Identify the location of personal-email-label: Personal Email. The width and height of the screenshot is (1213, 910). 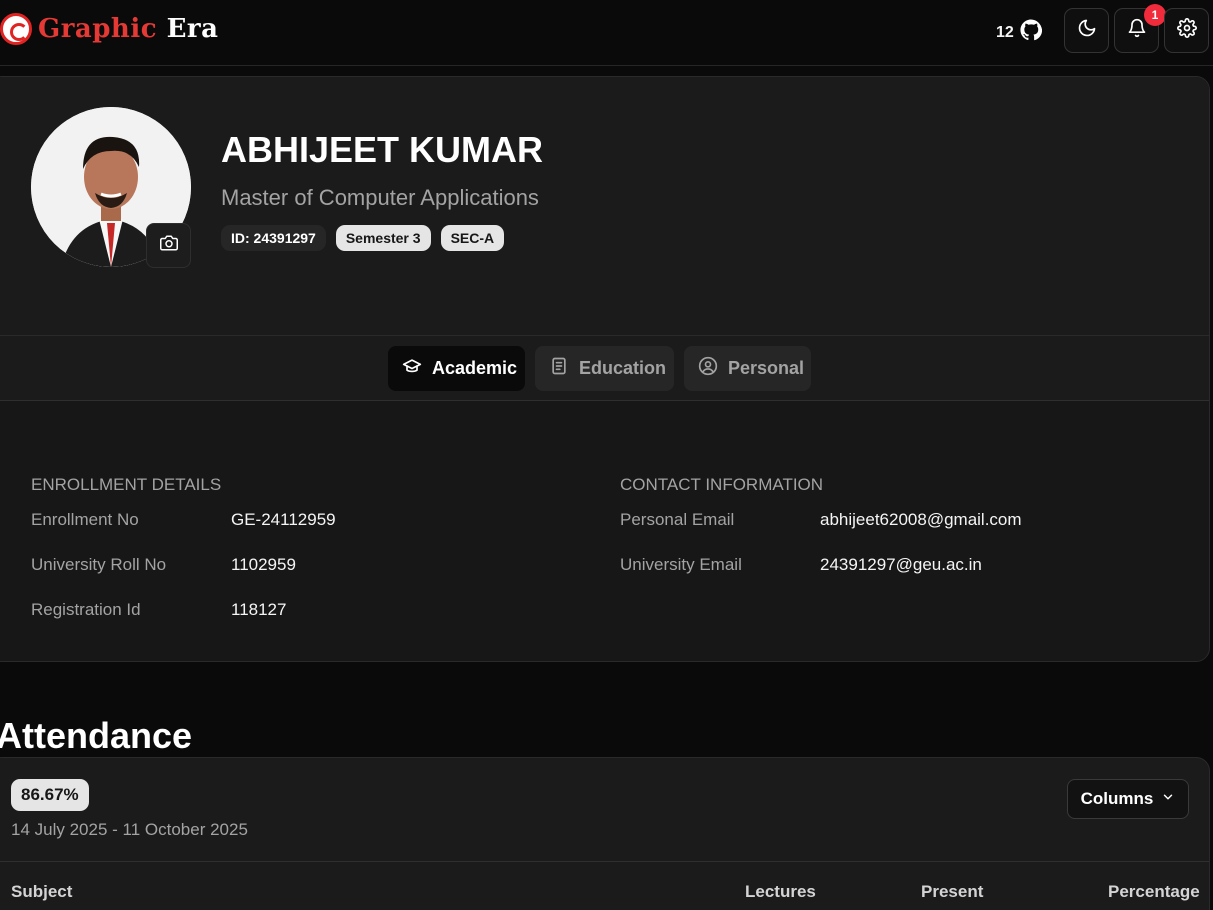
(677, 519).